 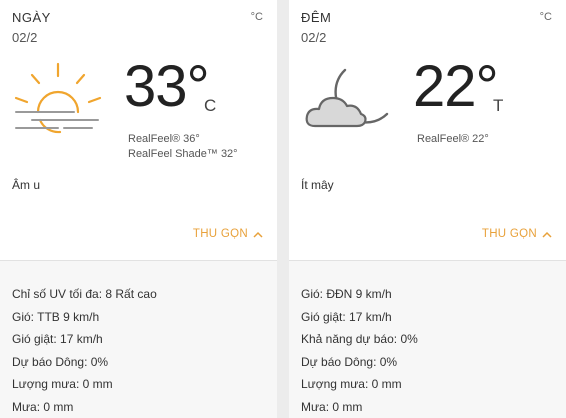 What do you see at coordinates (183, 154) in the screenshot?
I see `day-realfeel-shade: RealFeel Shade™ 32°` at bounding box center [183, 154].